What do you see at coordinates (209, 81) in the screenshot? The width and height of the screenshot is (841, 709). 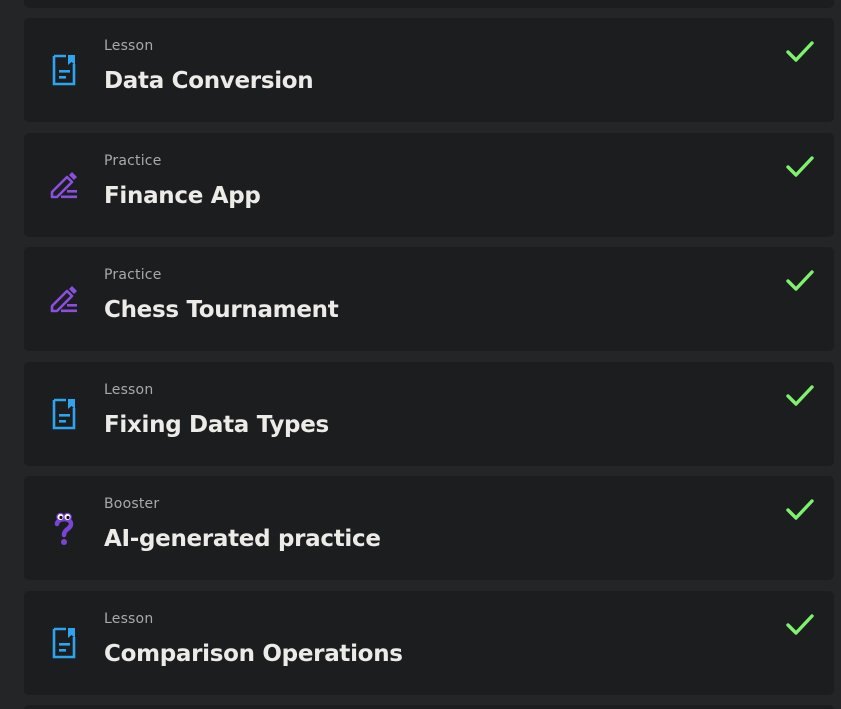 I see `item-title: Data Conversion` at bounding box center [209, 81].